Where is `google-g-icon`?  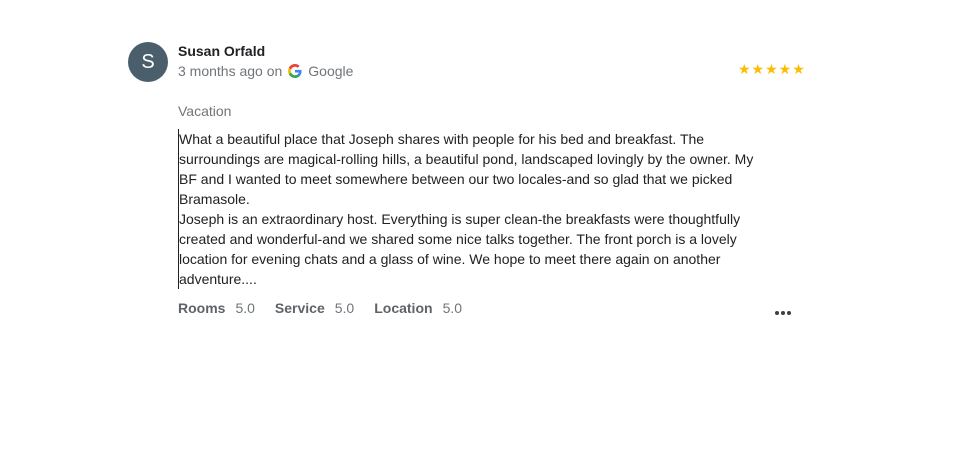 google-g-icon is located at coordinates (295, 71).